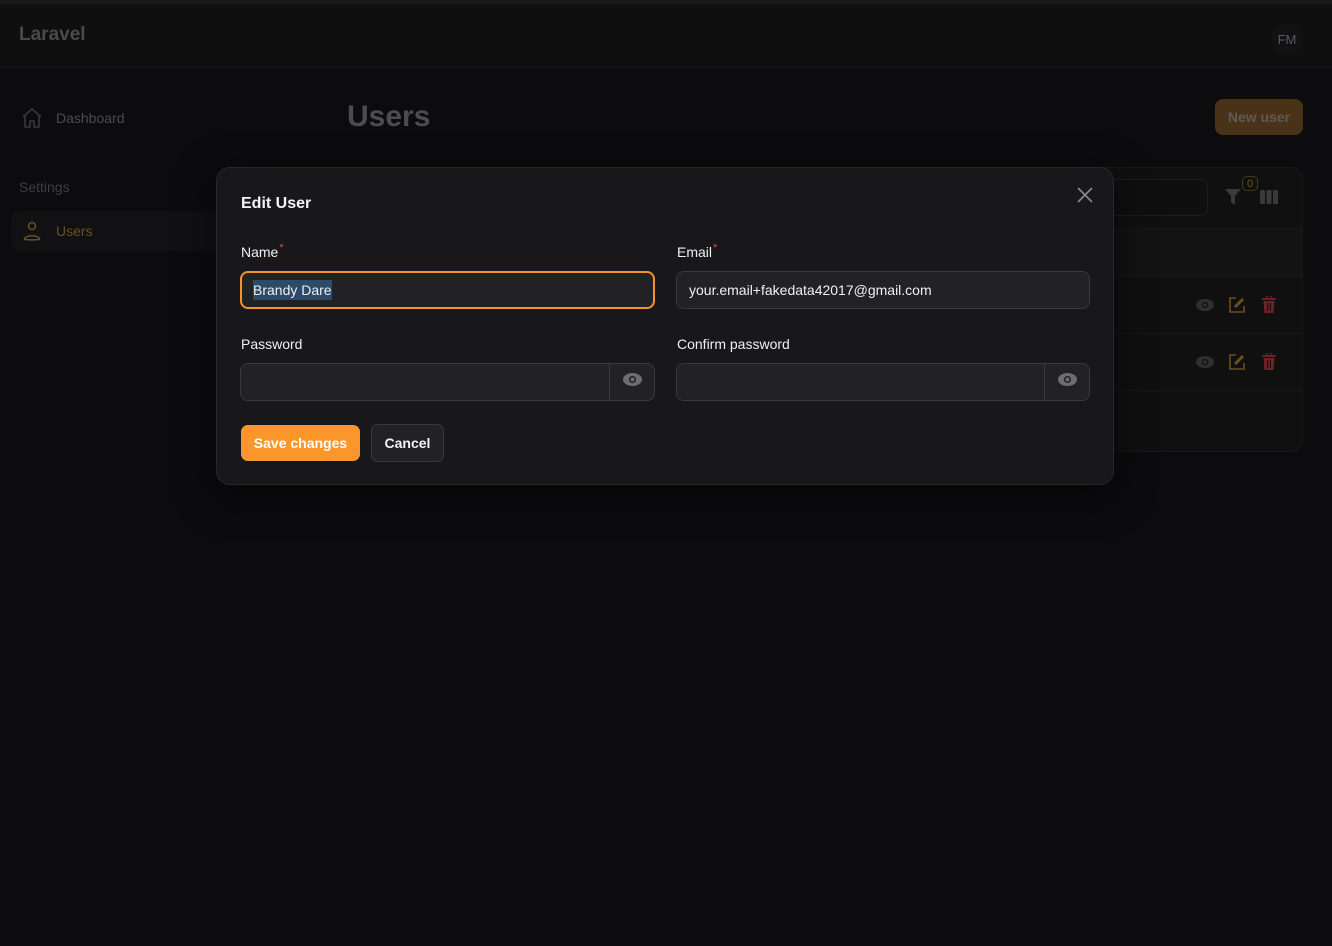  Describe the element at coordinates (300, 443) in the screenshot. I see `save-changes-button: Save changes` at that location.